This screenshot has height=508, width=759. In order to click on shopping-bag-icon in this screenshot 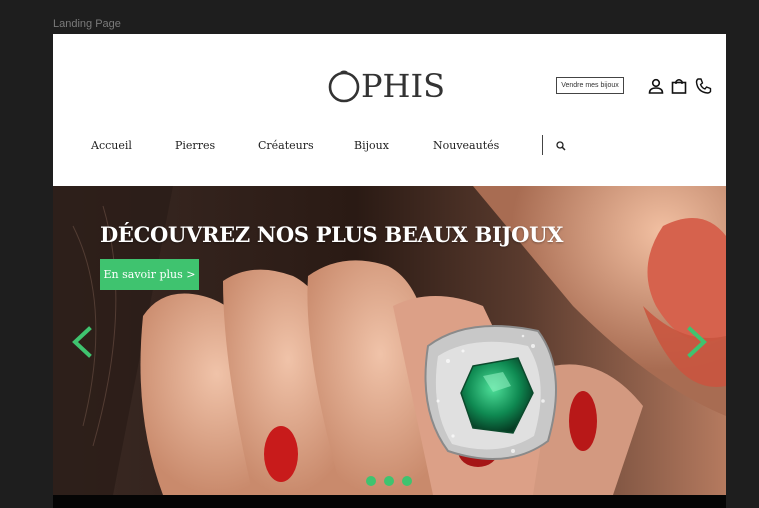, I will do `click(679, 86)`.